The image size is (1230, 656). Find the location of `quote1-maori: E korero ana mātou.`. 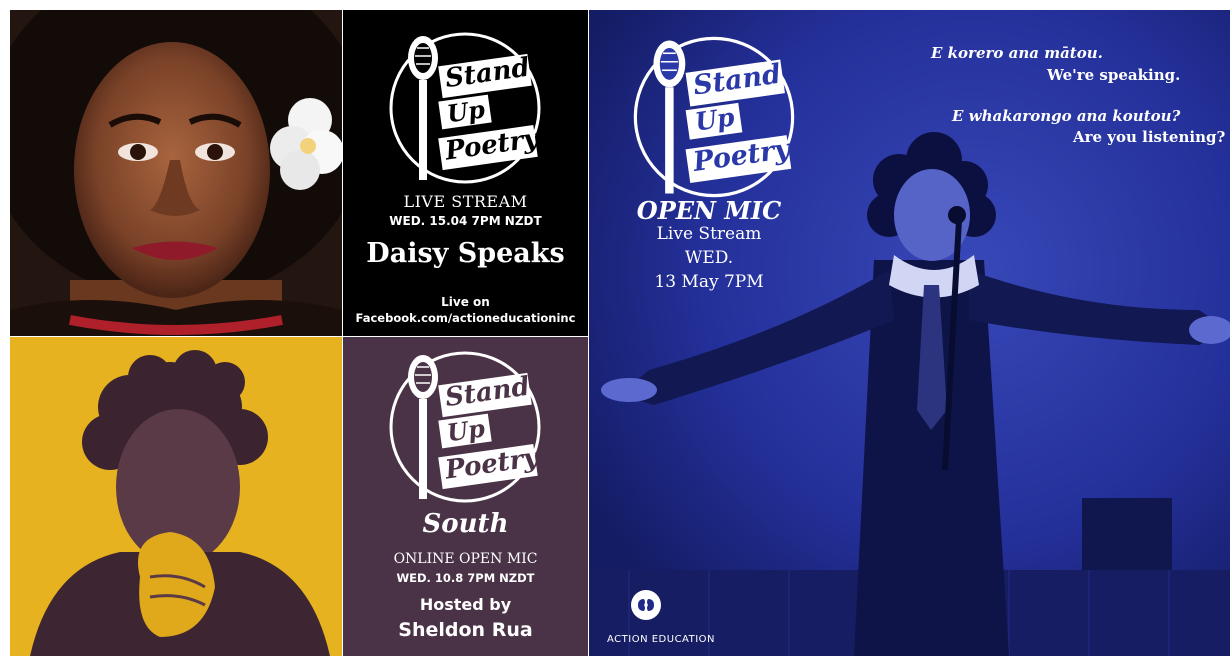

quote1-maori: E korero ana mātou. is located at coordinates (1017, 53).